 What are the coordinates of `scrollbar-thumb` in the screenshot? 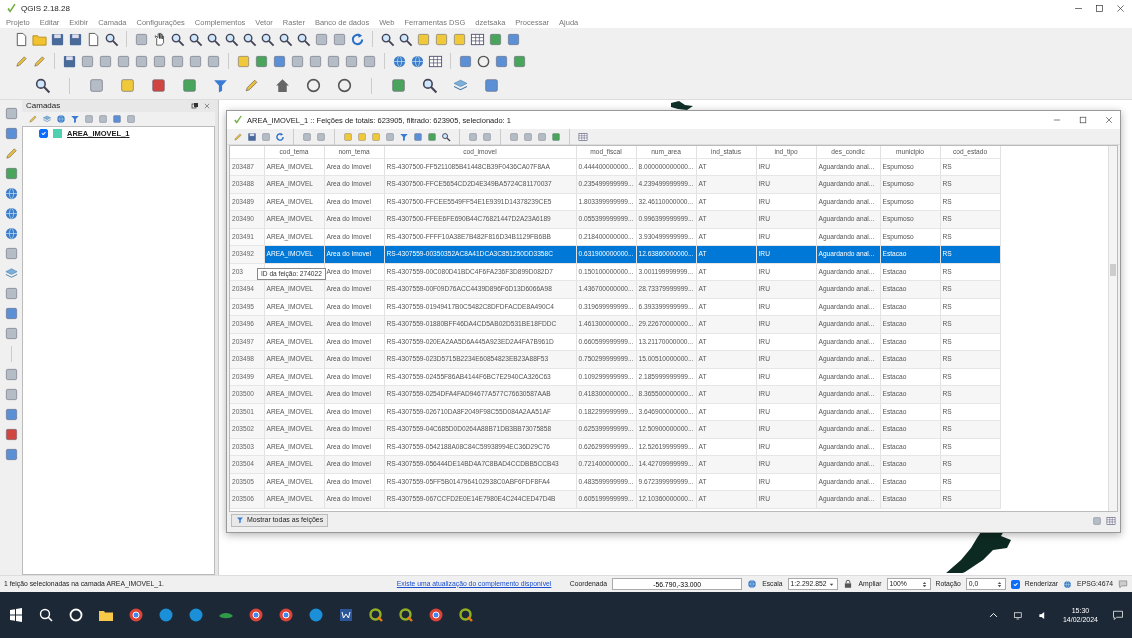 It's located at (1113, 270).